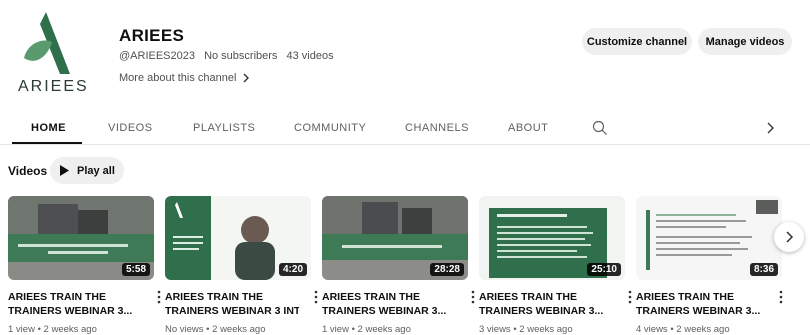  Describe the element at coordinates (447, 269) in the screenshot. I see `video-duration: 28:28` at that location.